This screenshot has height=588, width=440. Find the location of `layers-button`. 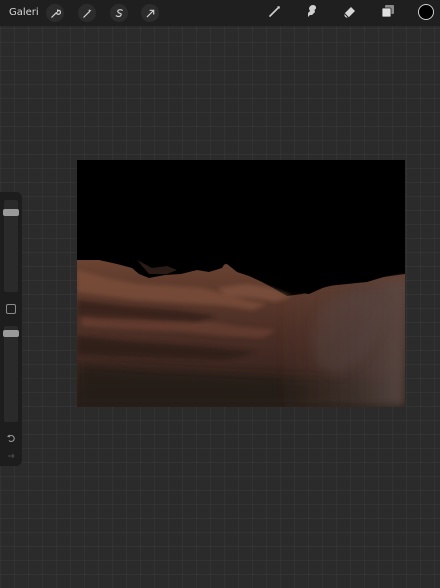

layers-button is located at coordinates (388, 13).